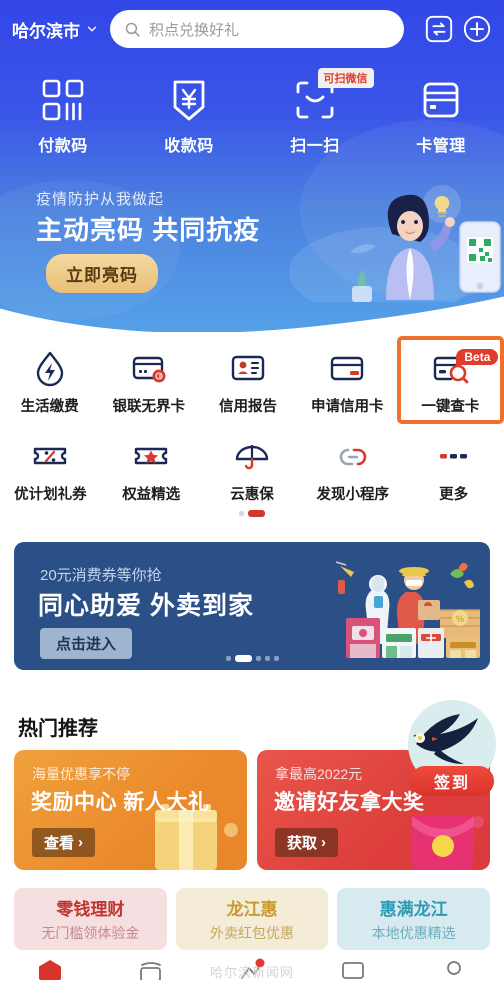  Describe the element at coordinates (90, 909) in the screenshot. I see `tri-card-title: 零钱理财` at that location.